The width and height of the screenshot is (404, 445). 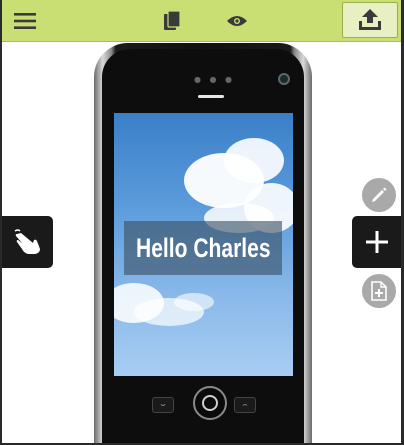 I want to click on eye-icon, so click(x=237, y=20).